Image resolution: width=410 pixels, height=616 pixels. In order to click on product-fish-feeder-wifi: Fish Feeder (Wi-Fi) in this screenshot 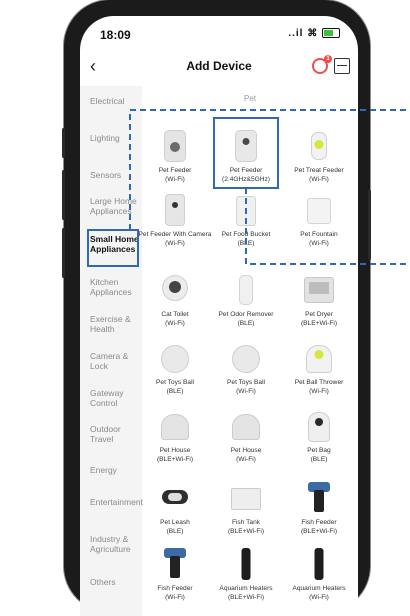, I will do `click(175, 574)`.